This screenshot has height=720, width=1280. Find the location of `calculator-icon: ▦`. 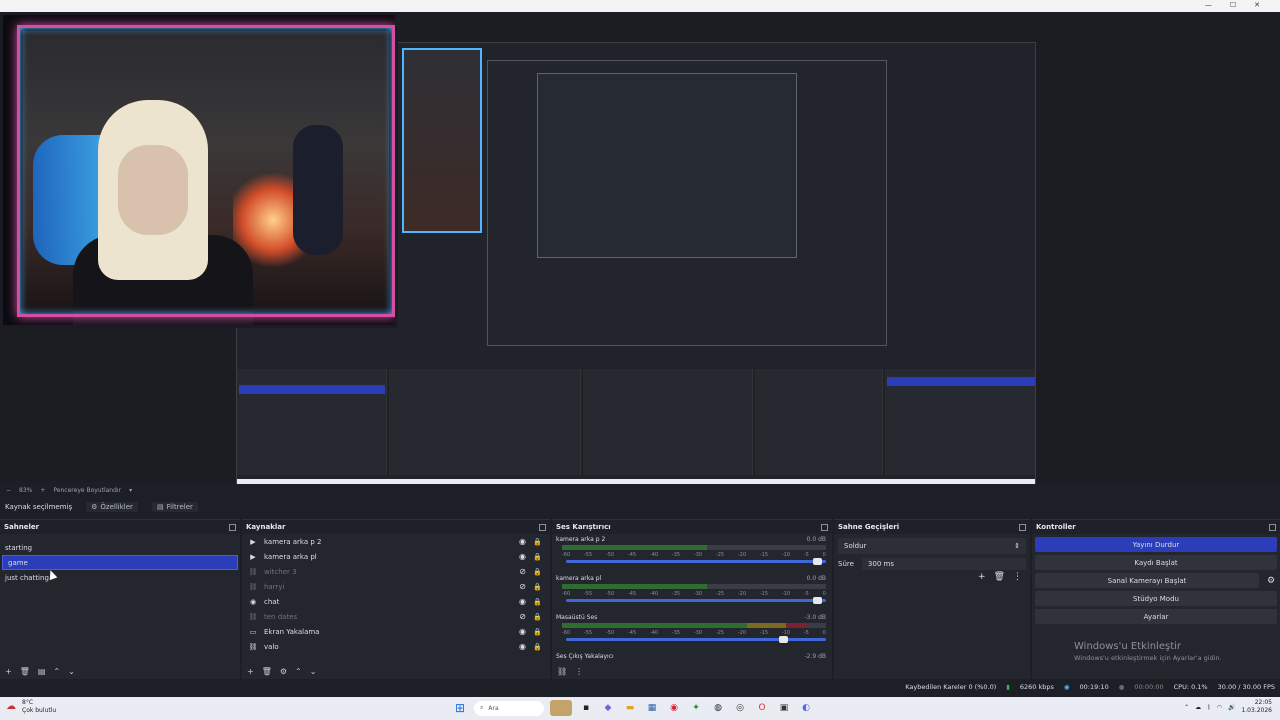

calculator-icon: ▦ is located at coordinates (652, 708).